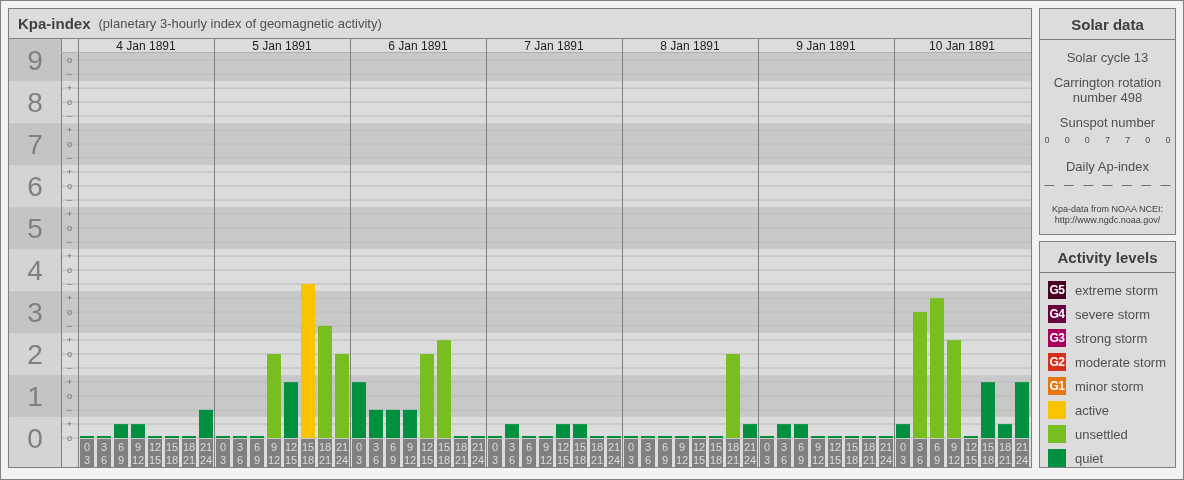 This screenshot has height=480, width=1184. Describe the element at coordinates (690, 45) in the screenshot. I see `day-label: 8 Jan 1891` at that location.